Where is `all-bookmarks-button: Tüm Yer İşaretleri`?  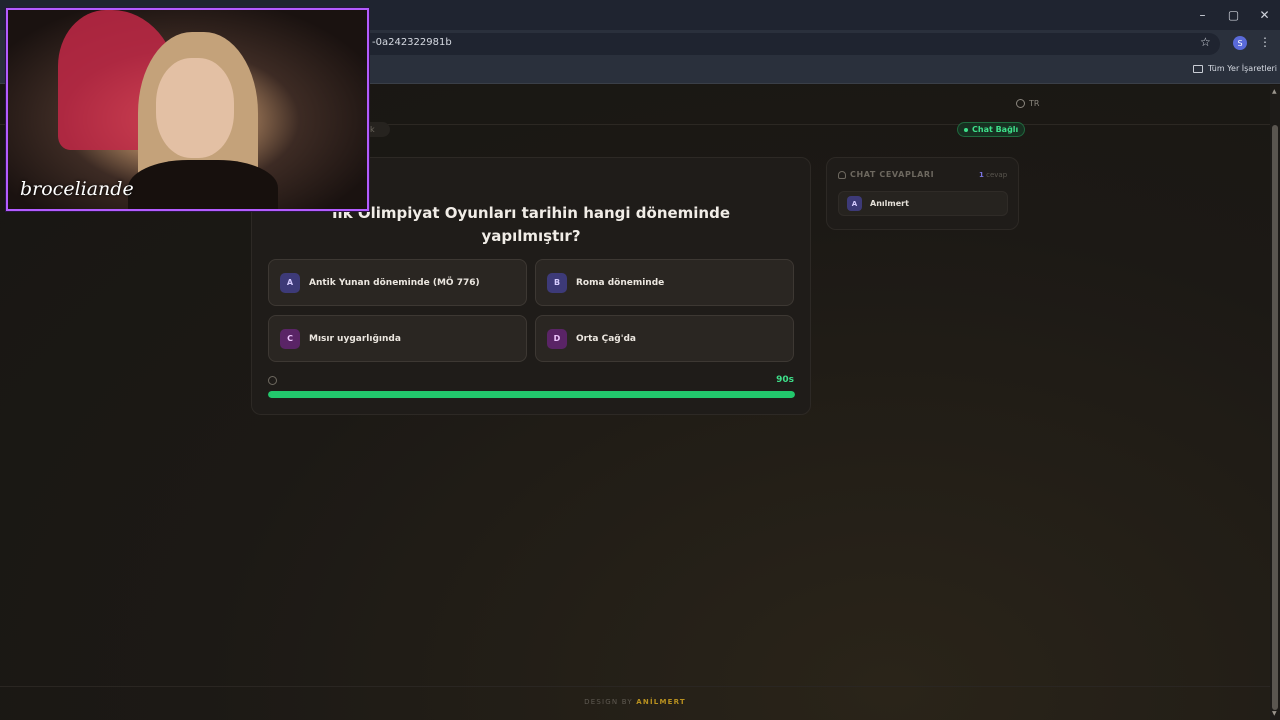
all-bookmarks-button: Tüm Yer İşaretleri is located at coordinates (1235, 68).